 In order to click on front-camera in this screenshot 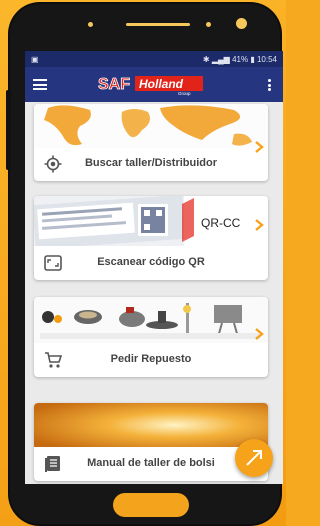, I will do `click(241, 23)`.